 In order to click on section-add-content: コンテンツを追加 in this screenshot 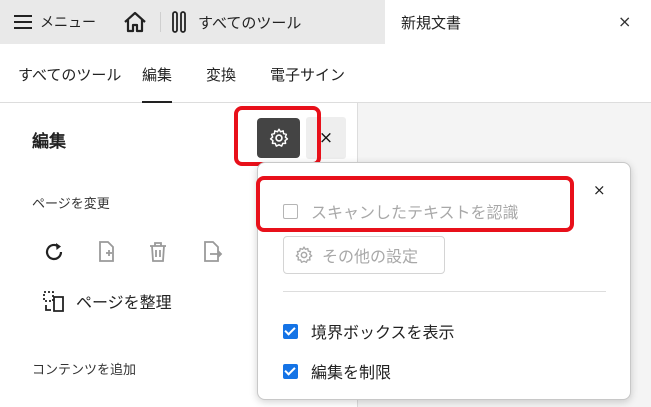, I will do `click(84, 370)`.